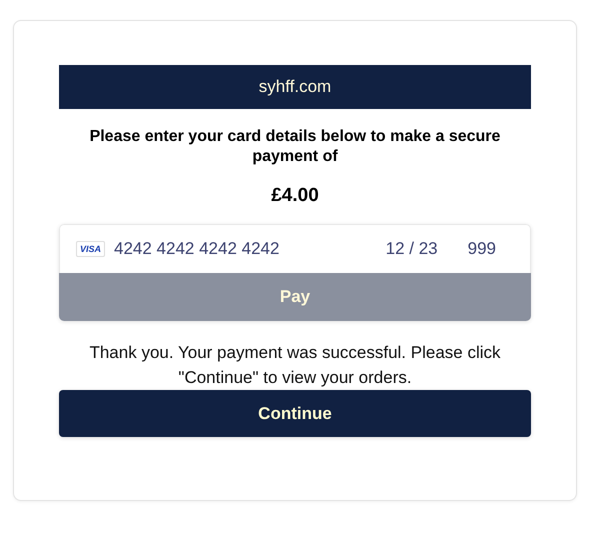 The image size is (590, 537). Describe the element at coordinates (91, 249) in the screenshot. I see `card-brand-logo: VISA` at that location.